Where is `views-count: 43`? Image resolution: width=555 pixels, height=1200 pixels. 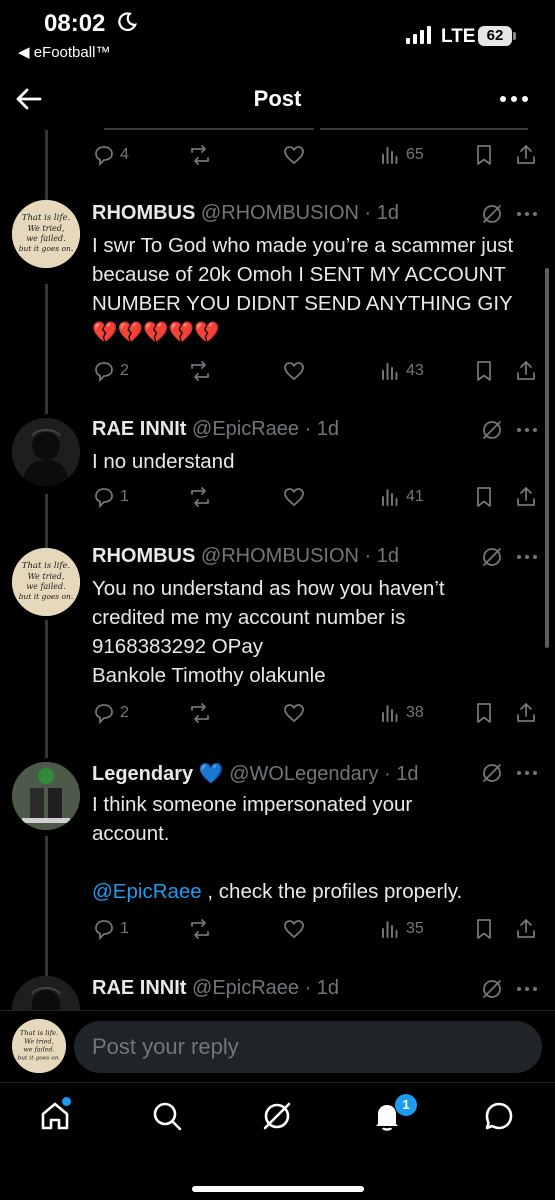 views-count: 43 is located at coordinates (415, 370).